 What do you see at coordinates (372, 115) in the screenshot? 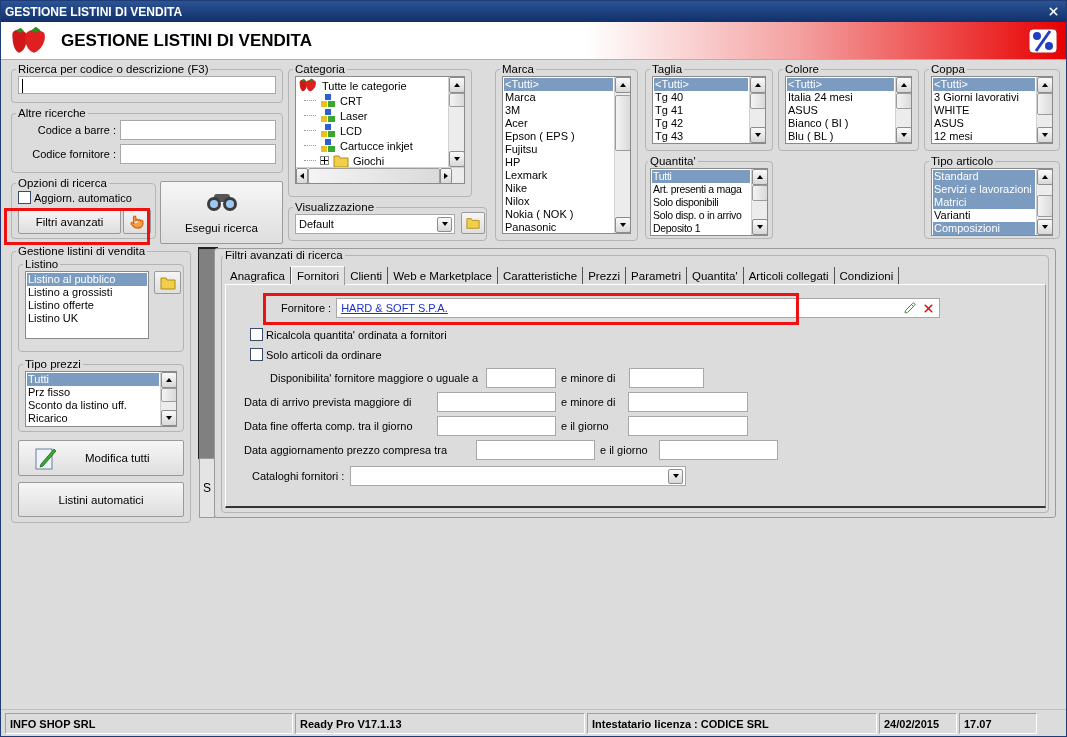
I see `tree-item: Laser` at bounding box center [372, 115].